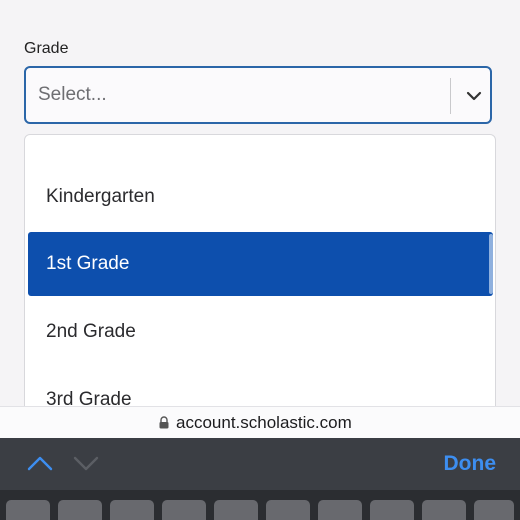  Describe the element at coordinates (40, 463) in the screenshot. I see `chevron-up-icon` at that location.